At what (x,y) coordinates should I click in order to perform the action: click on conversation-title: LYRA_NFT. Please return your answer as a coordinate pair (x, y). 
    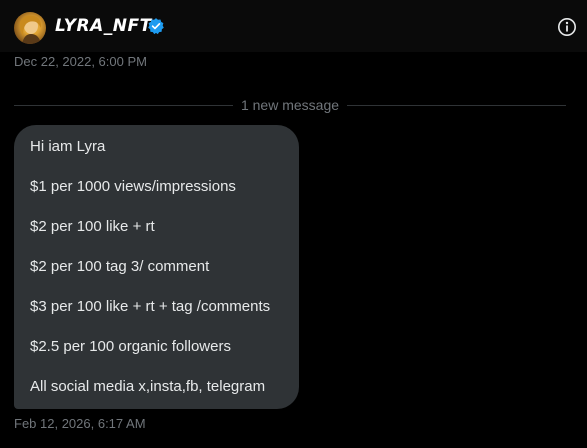
    Looking at the image, I should click on (103, 26).